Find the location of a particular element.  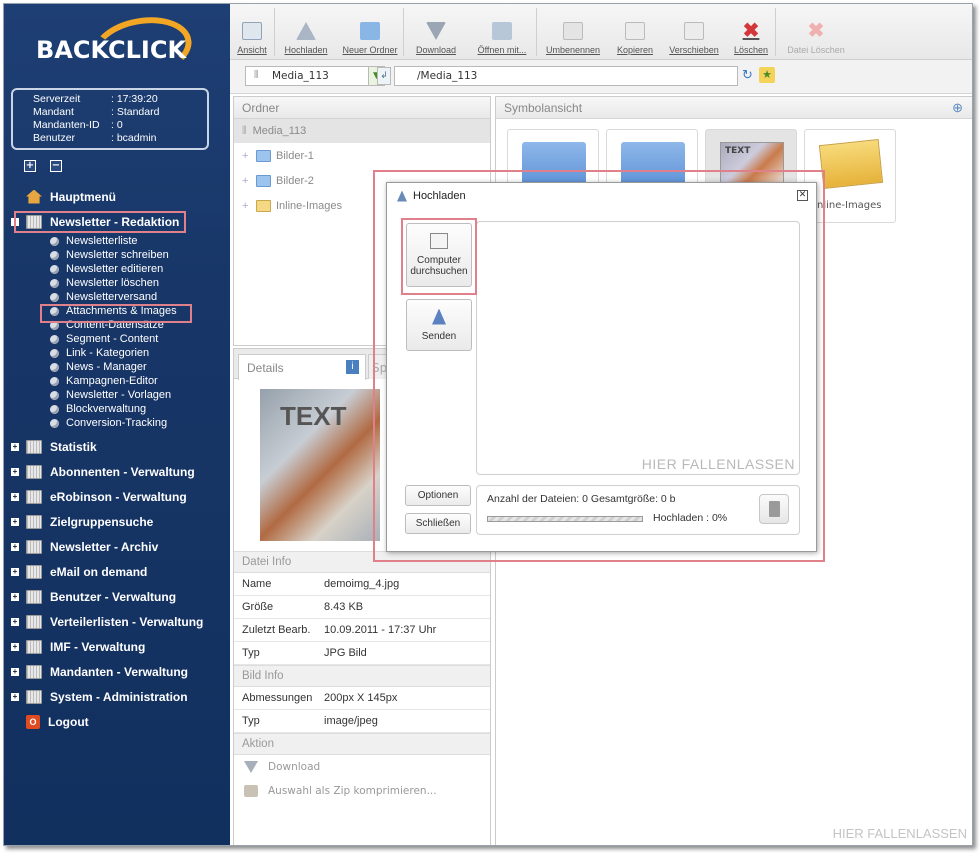

path-input: /Media_113 is located at coordinates (566, 76).